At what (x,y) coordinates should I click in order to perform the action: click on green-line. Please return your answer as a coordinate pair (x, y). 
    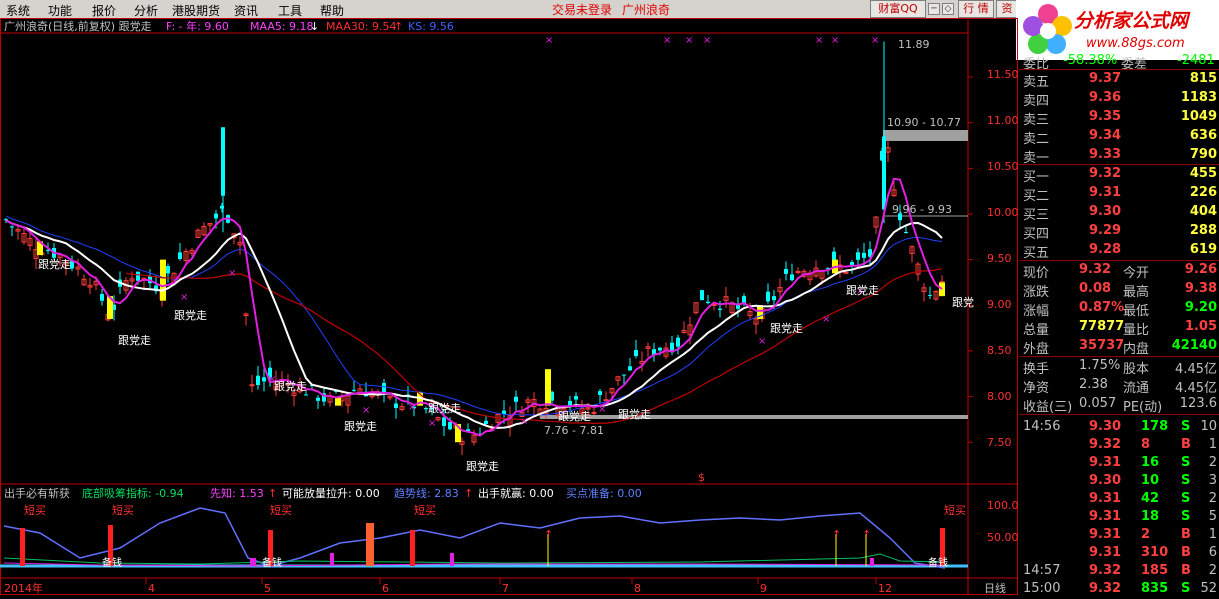
    Looking at the image, I should click on (474, 559).